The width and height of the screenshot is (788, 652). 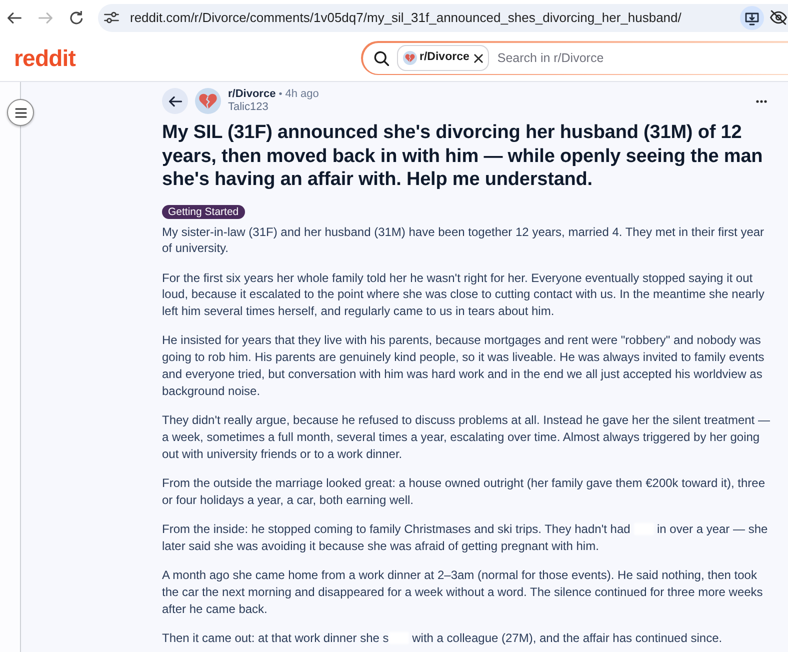 What do you see at coordinates (443, 638) in the screenshot?
I see `post-paragraph: Then it came out: at that work dinner she s with a colleague (27M), and the affair has continued since.` at bounding box center [443, 638].